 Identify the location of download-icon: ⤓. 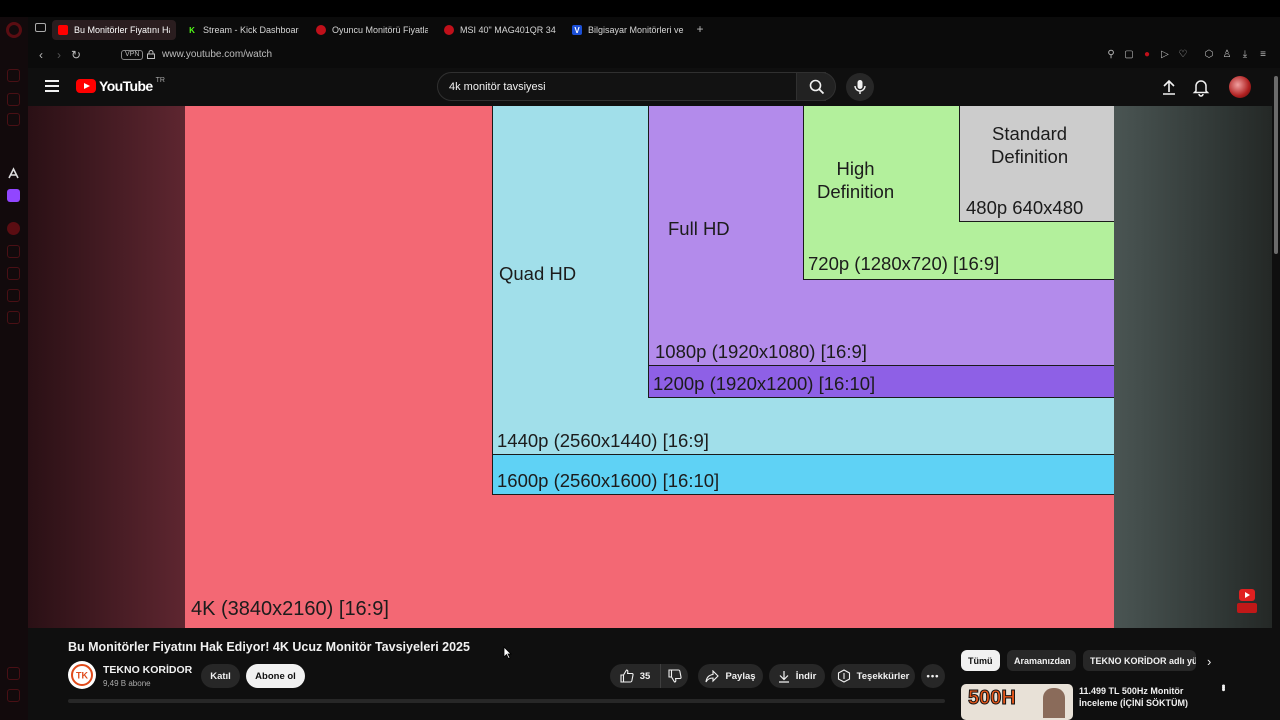
(1245, 55).